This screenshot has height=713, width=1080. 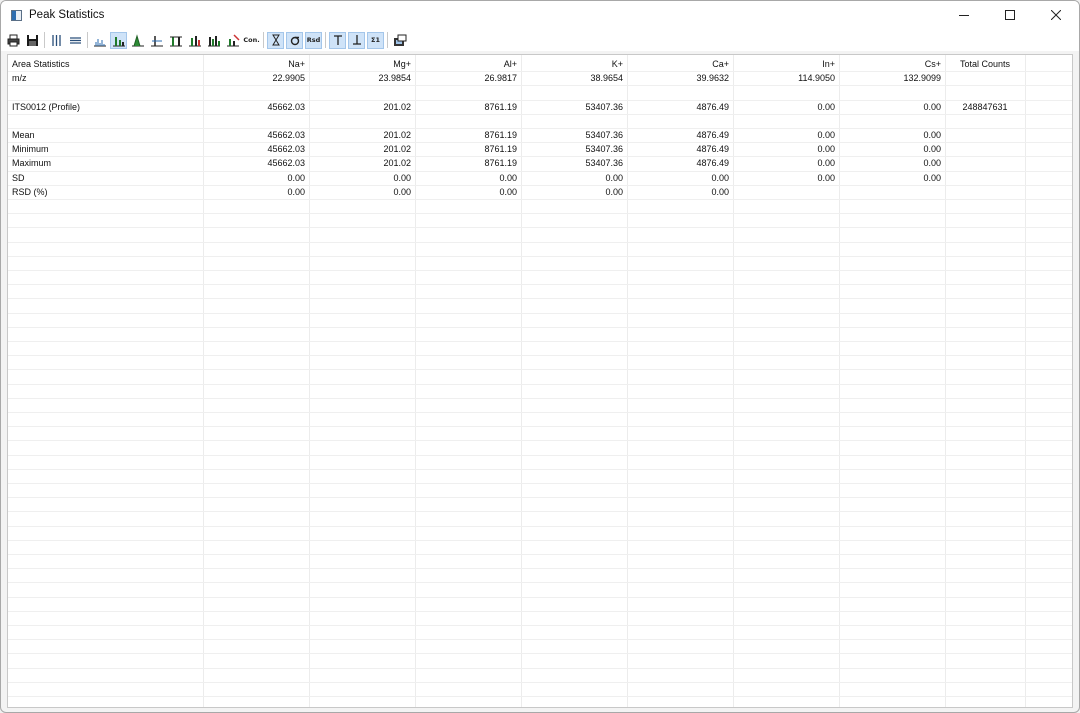 I want to click on column-header-cell: Mg+, so click(x=362, y=64).